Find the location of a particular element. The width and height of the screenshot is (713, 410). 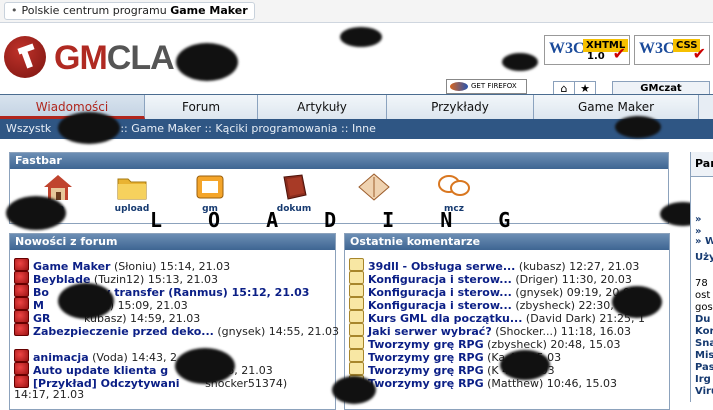

list-item: Beyblade (Tuzin12) 15:13, 21.03 is located at coordinates (116, 278).